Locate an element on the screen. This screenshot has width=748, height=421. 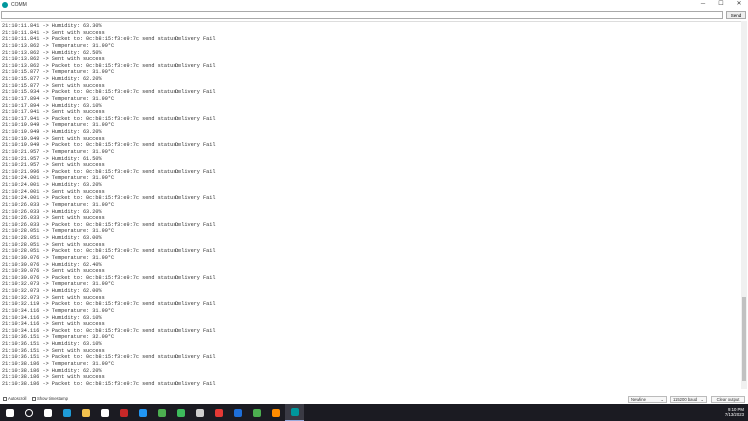
scrollbar is located at coordinates (744, 205).